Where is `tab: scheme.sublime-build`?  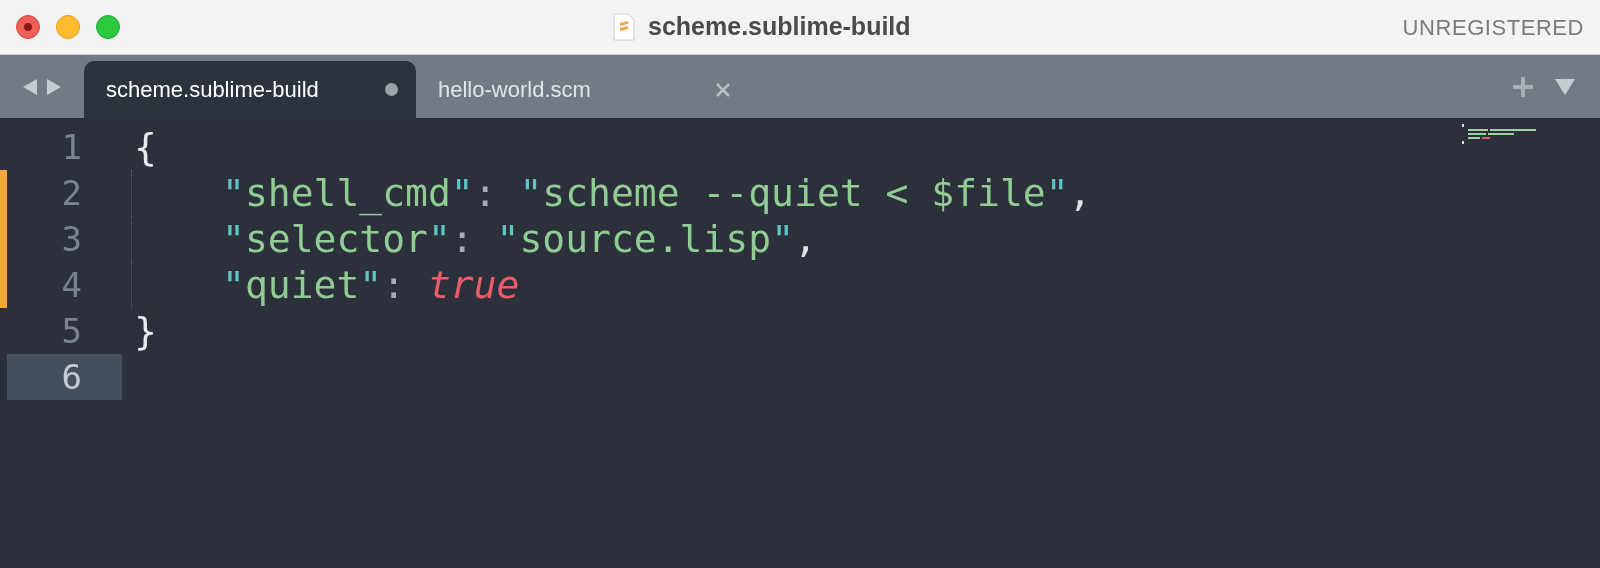 tab: scheme.sublime-build is located at coordinates (250, 89).